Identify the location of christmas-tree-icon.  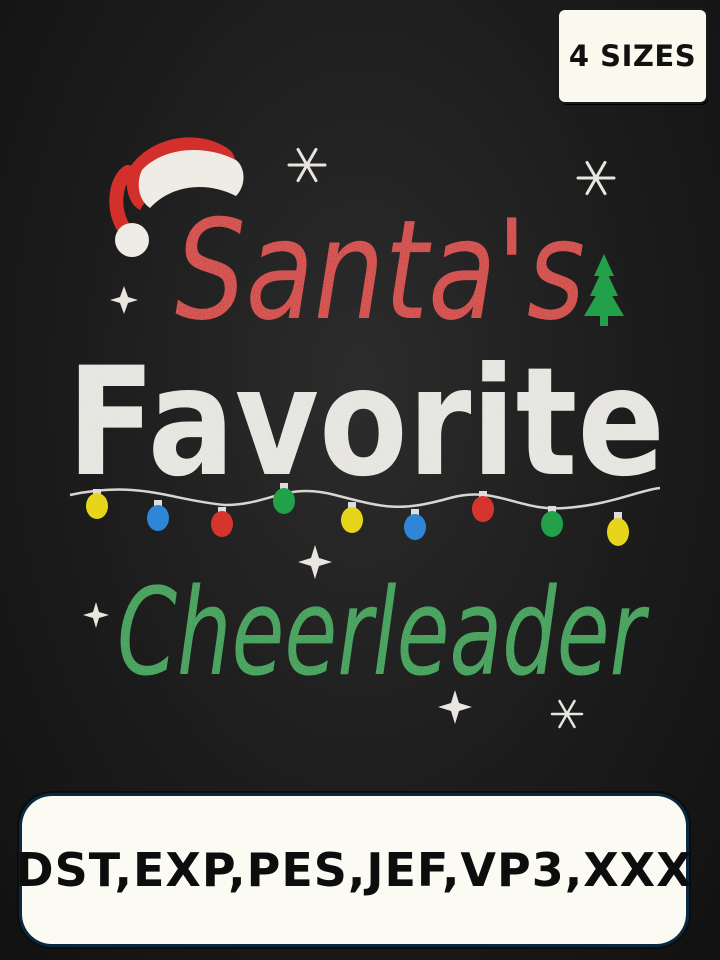
(604, 290).